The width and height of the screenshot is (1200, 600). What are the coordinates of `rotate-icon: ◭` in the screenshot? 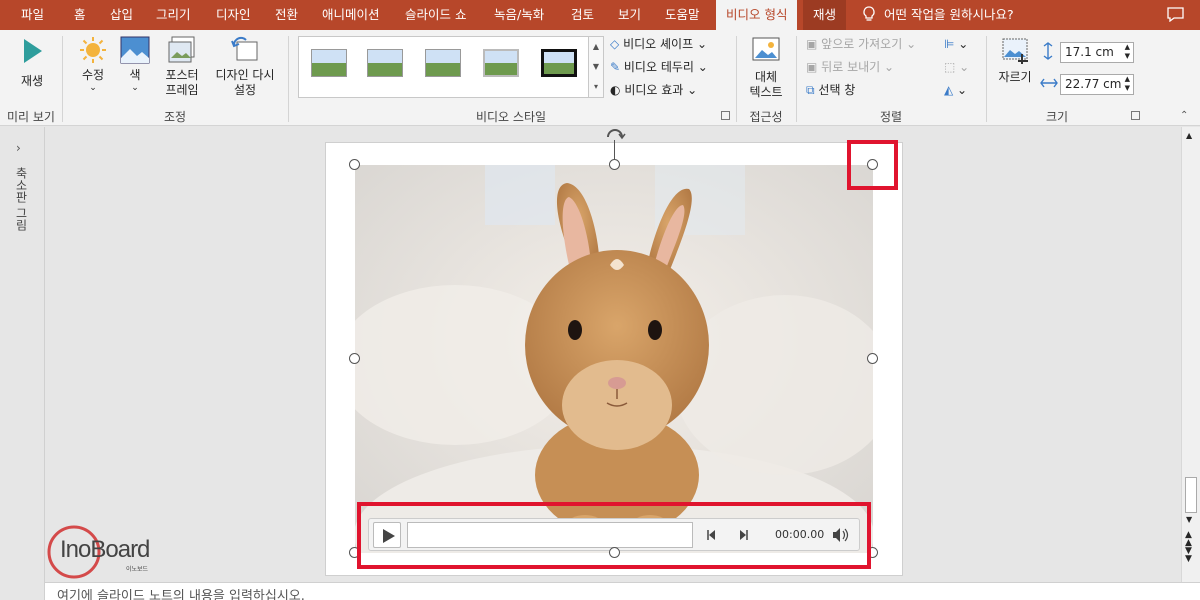 It's located at (949, 90).